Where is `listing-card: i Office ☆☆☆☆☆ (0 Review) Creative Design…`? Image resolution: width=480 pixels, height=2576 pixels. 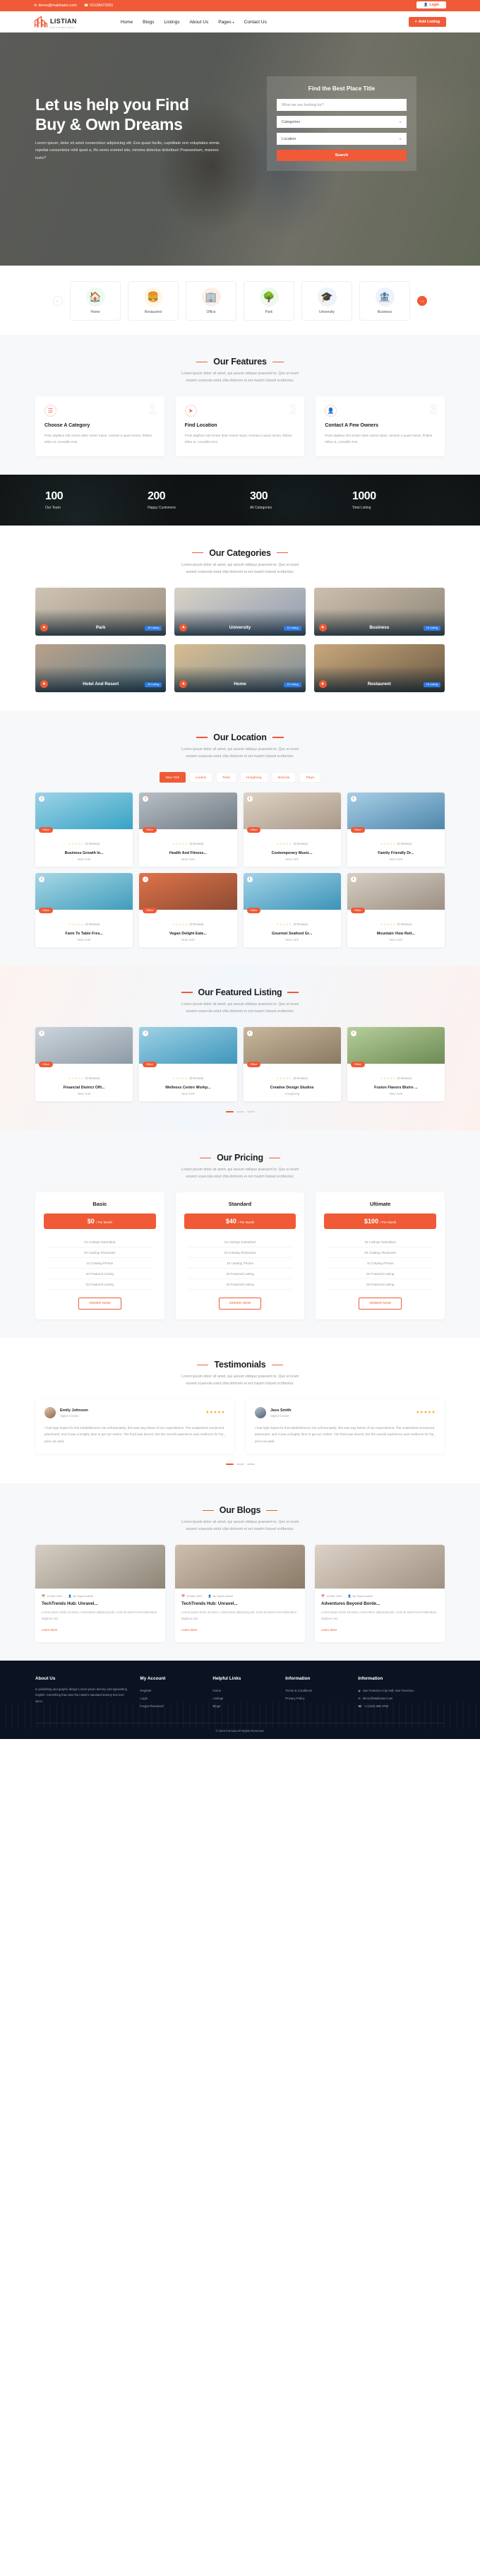
listing-card: i Office ☆☆☆☆☆ (0 Review) Creative Design… is located at coordinates (292, 1063).